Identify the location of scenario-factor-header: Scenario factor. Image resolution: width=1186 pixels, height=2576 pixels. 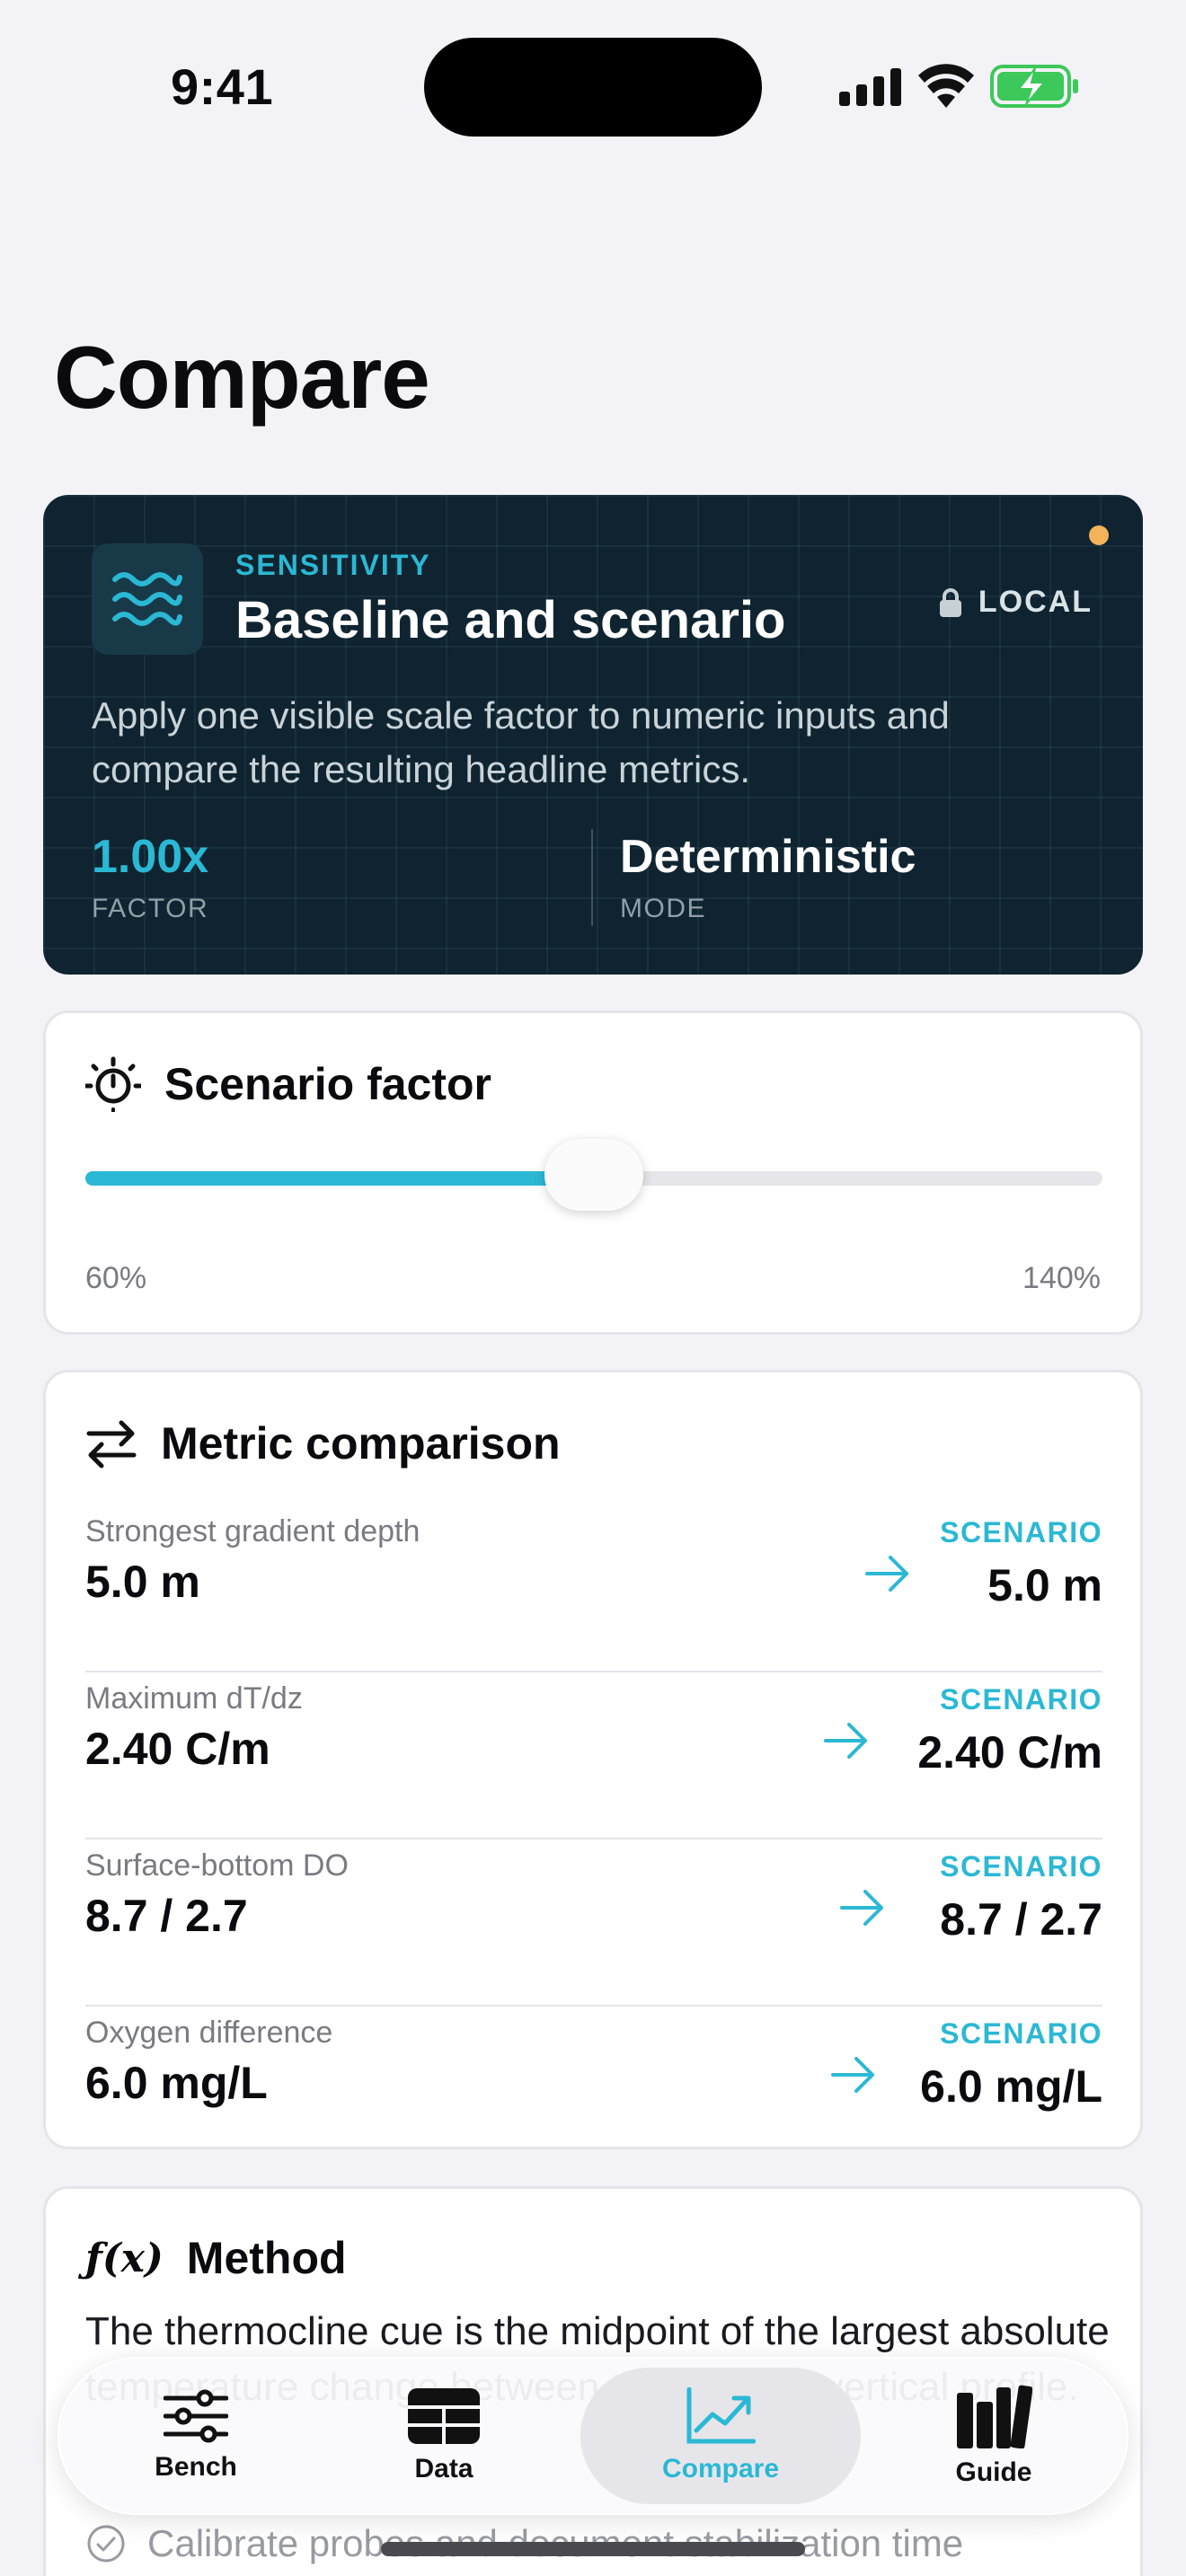
(288, 1084).